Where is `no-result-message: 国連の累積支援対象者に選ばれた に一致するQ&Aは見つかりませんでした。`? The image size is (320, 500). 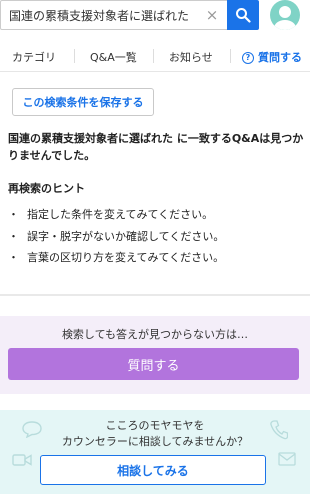 no-result-message: 国連の累積支援対象者に選ばれた に一致するQ&Aは見つかりませんでした。 is located at coordinates (156, 147).